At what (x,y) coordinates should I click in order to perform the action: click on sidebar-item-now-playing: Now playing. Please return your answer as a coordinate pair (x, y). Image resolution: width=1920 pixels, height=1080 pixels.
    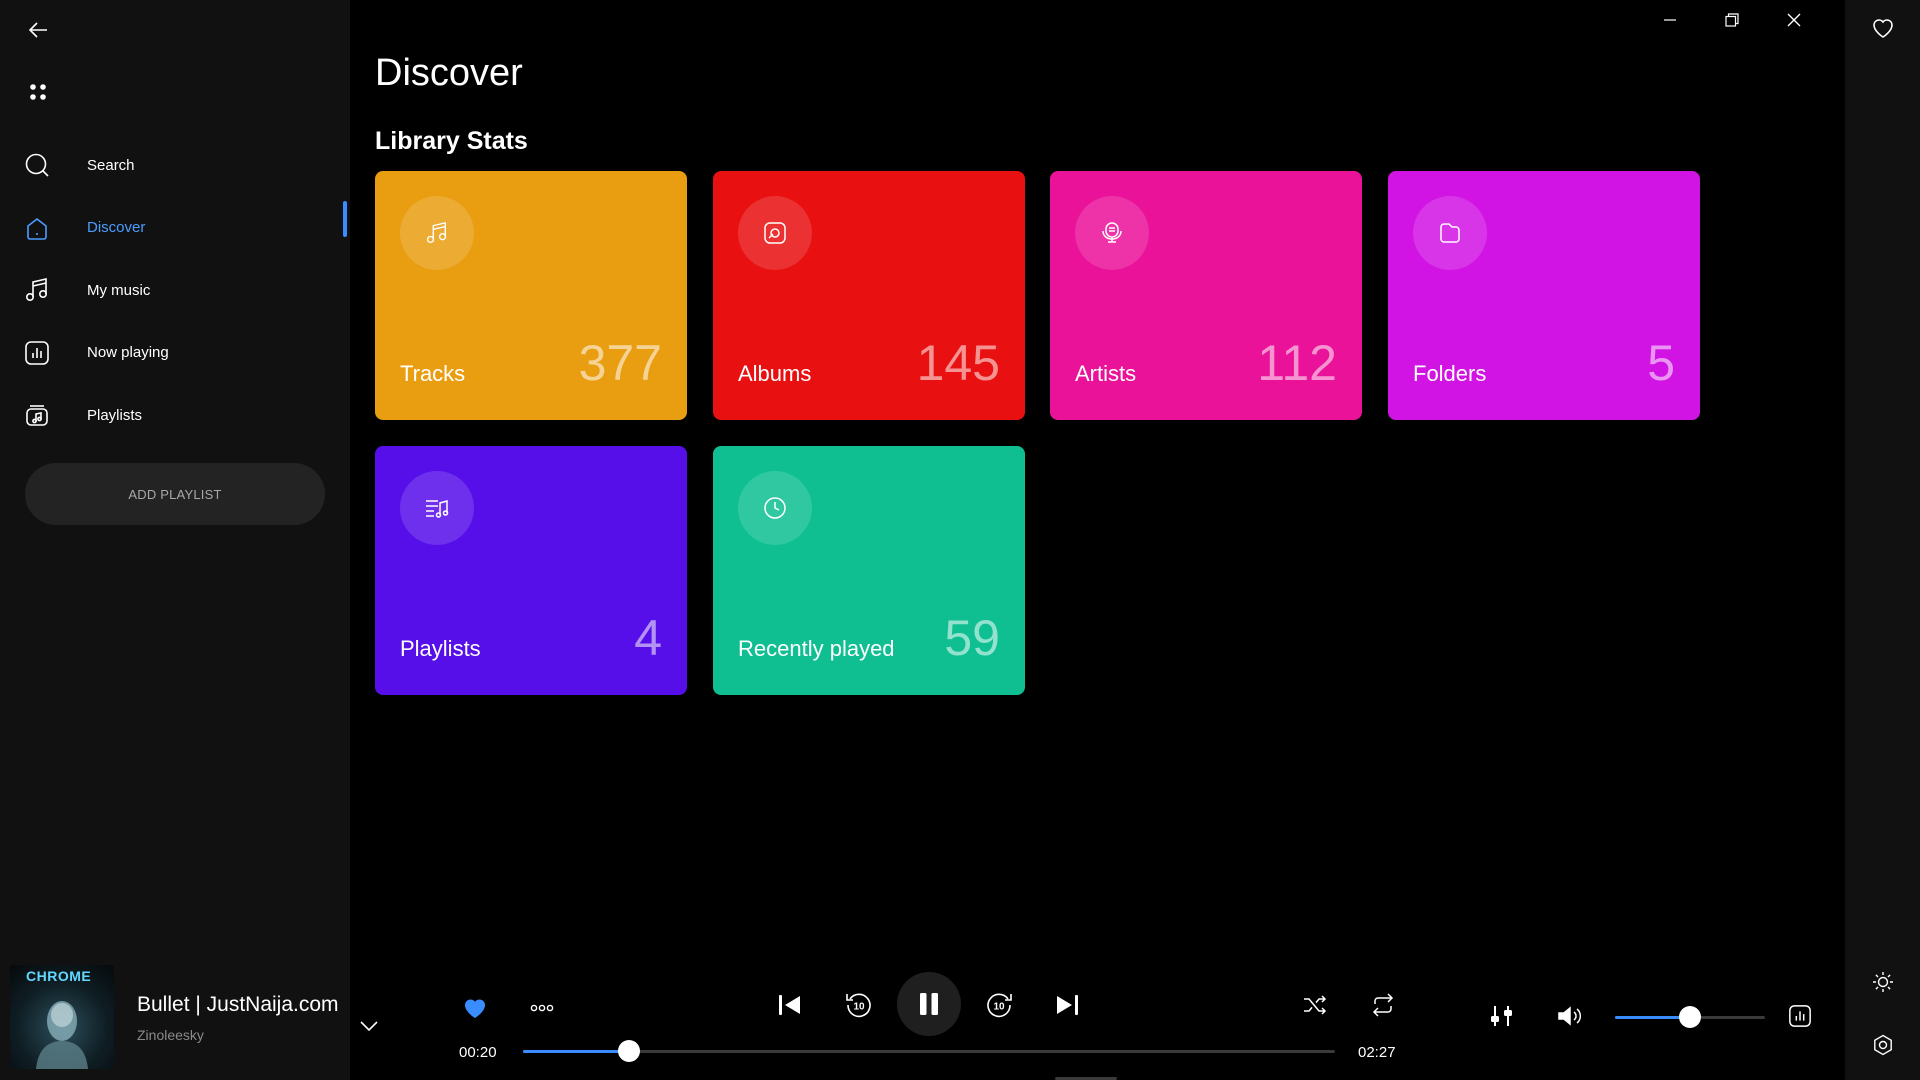
    Looking at the image, I should click on (175, 353).